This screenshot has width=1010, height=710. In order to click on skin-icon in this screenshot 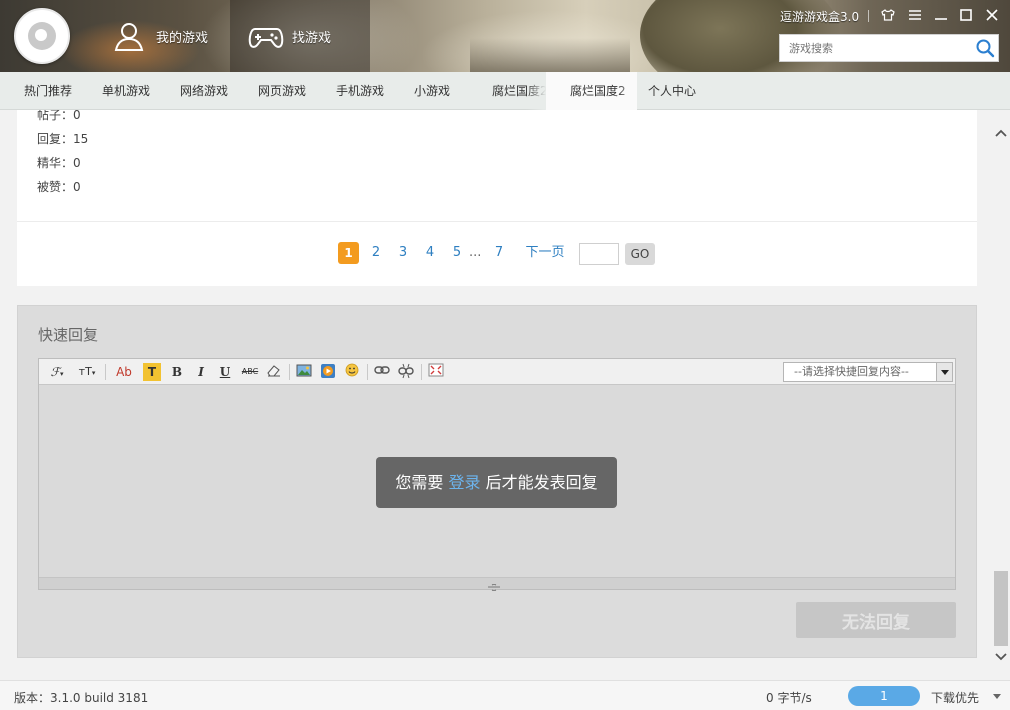, I will do `click(888, 16)`.